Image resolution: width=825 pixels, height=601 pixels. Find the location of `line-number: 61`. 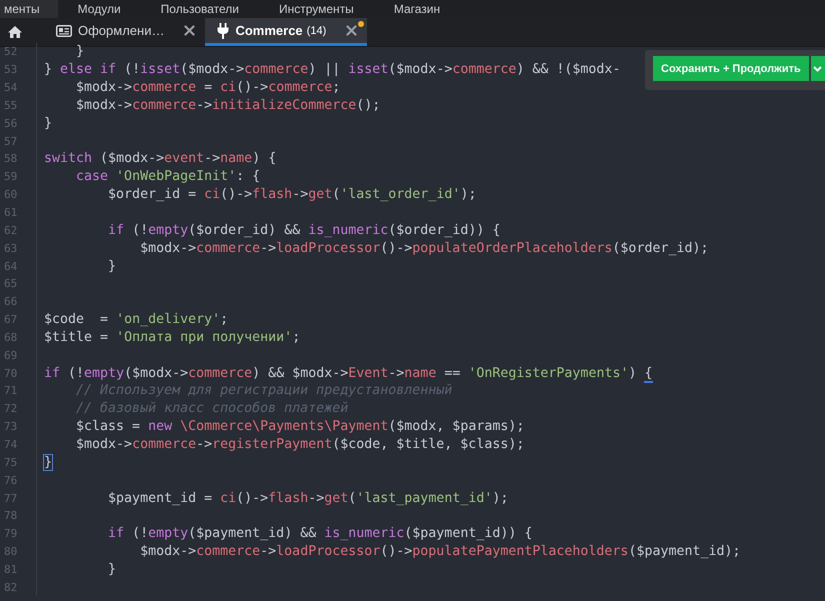

line-number: 61 is located at coordinates (18, 213).